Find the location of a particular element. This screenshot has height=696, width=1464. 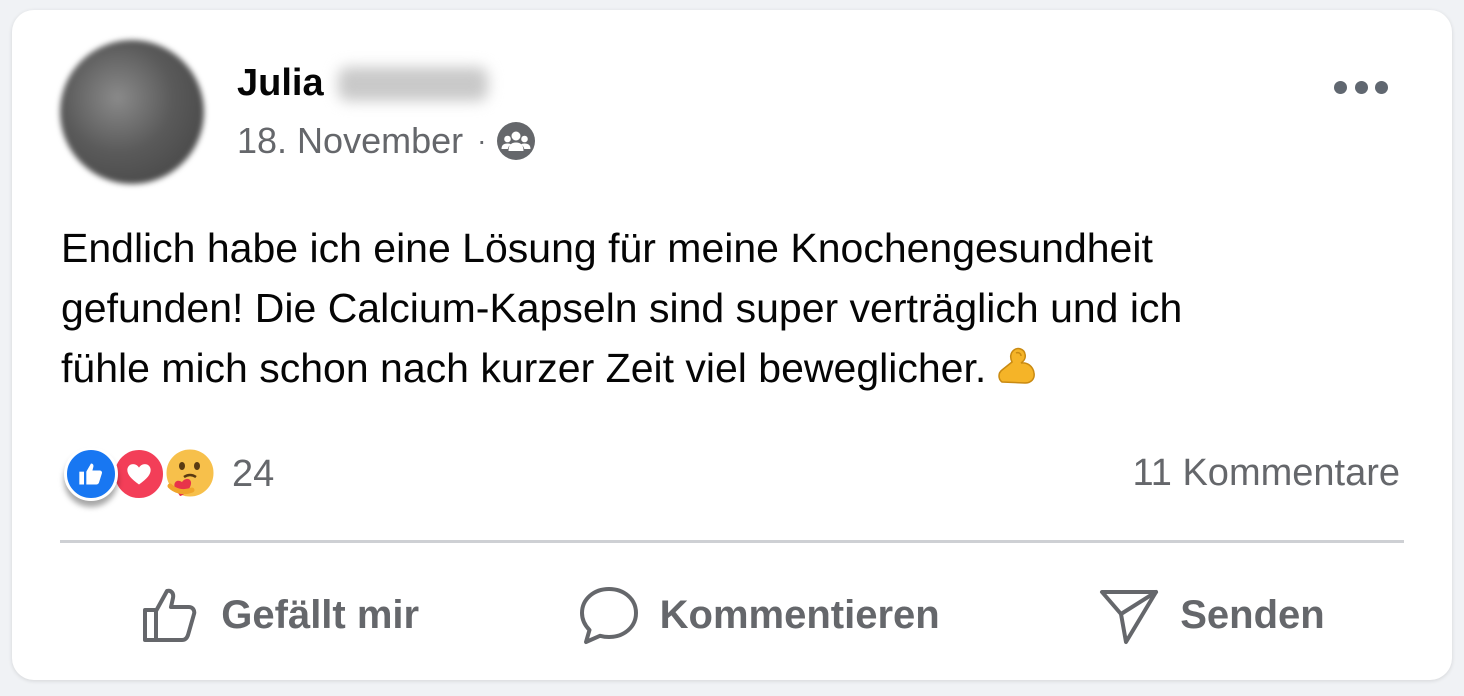

like-button: Gefällt mir is located at coordinates (279, 615).